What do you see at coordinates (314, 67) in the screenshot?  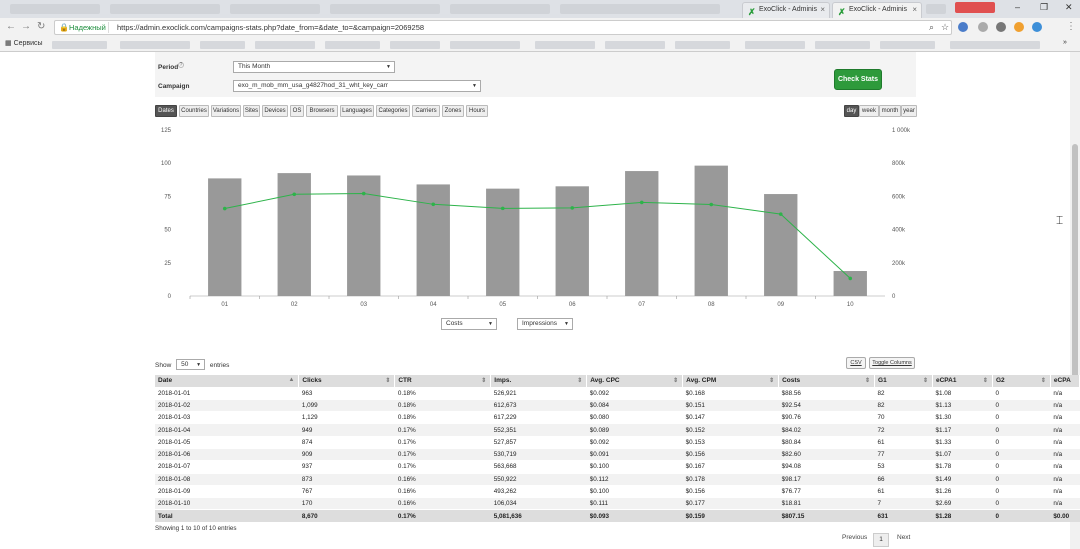 I see `period-select: This Month ▼` at bounding box center [314, 67].